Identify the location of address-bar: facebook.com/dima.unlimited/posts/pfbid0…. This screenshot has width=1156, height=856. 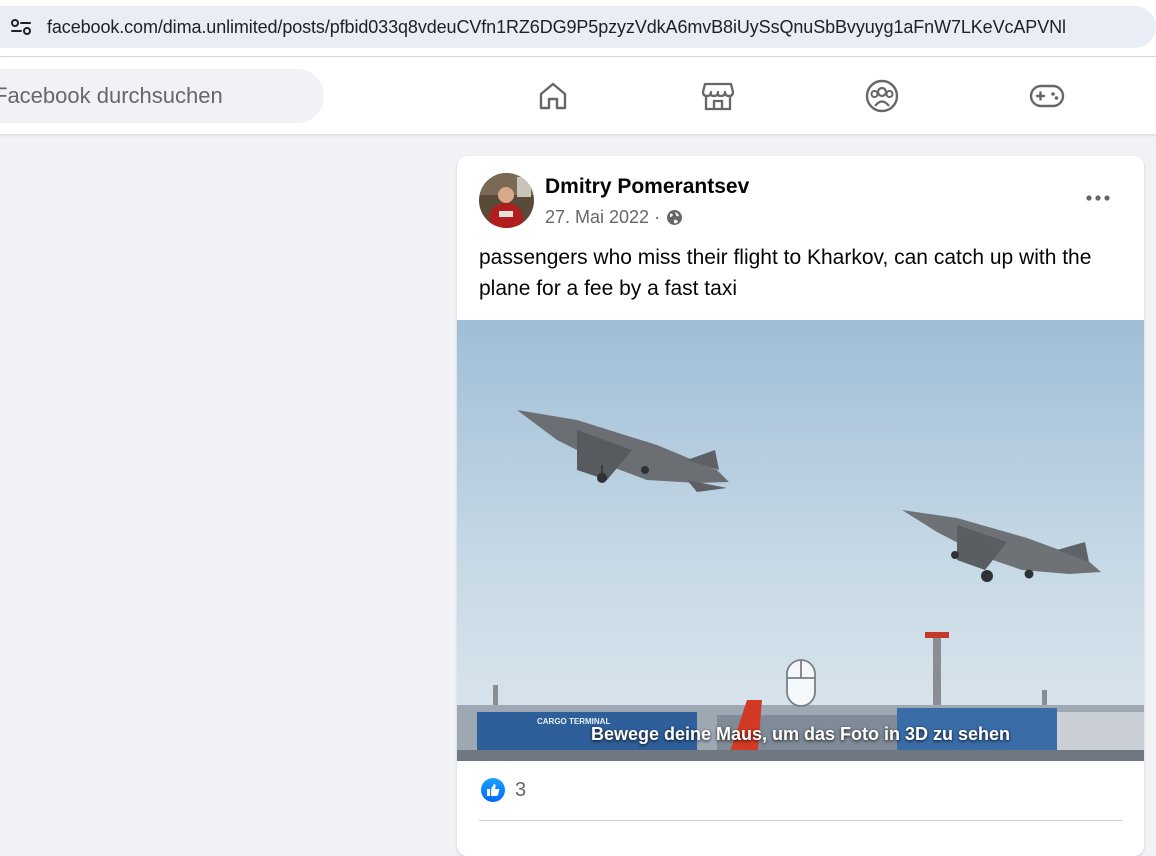
(578, 27).